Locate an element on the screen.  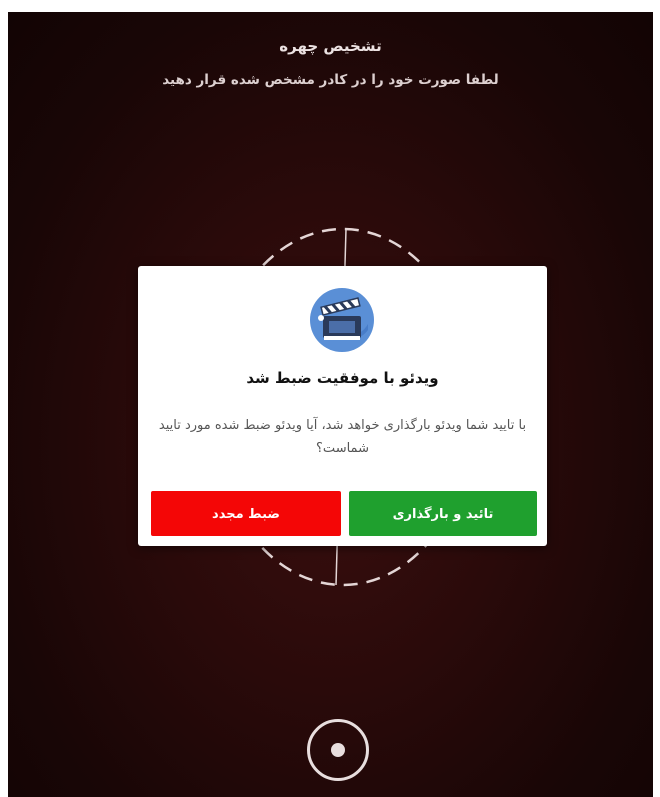
confirm-upload-button: تائید و بارگذاری is located at coordinates (443, 513).